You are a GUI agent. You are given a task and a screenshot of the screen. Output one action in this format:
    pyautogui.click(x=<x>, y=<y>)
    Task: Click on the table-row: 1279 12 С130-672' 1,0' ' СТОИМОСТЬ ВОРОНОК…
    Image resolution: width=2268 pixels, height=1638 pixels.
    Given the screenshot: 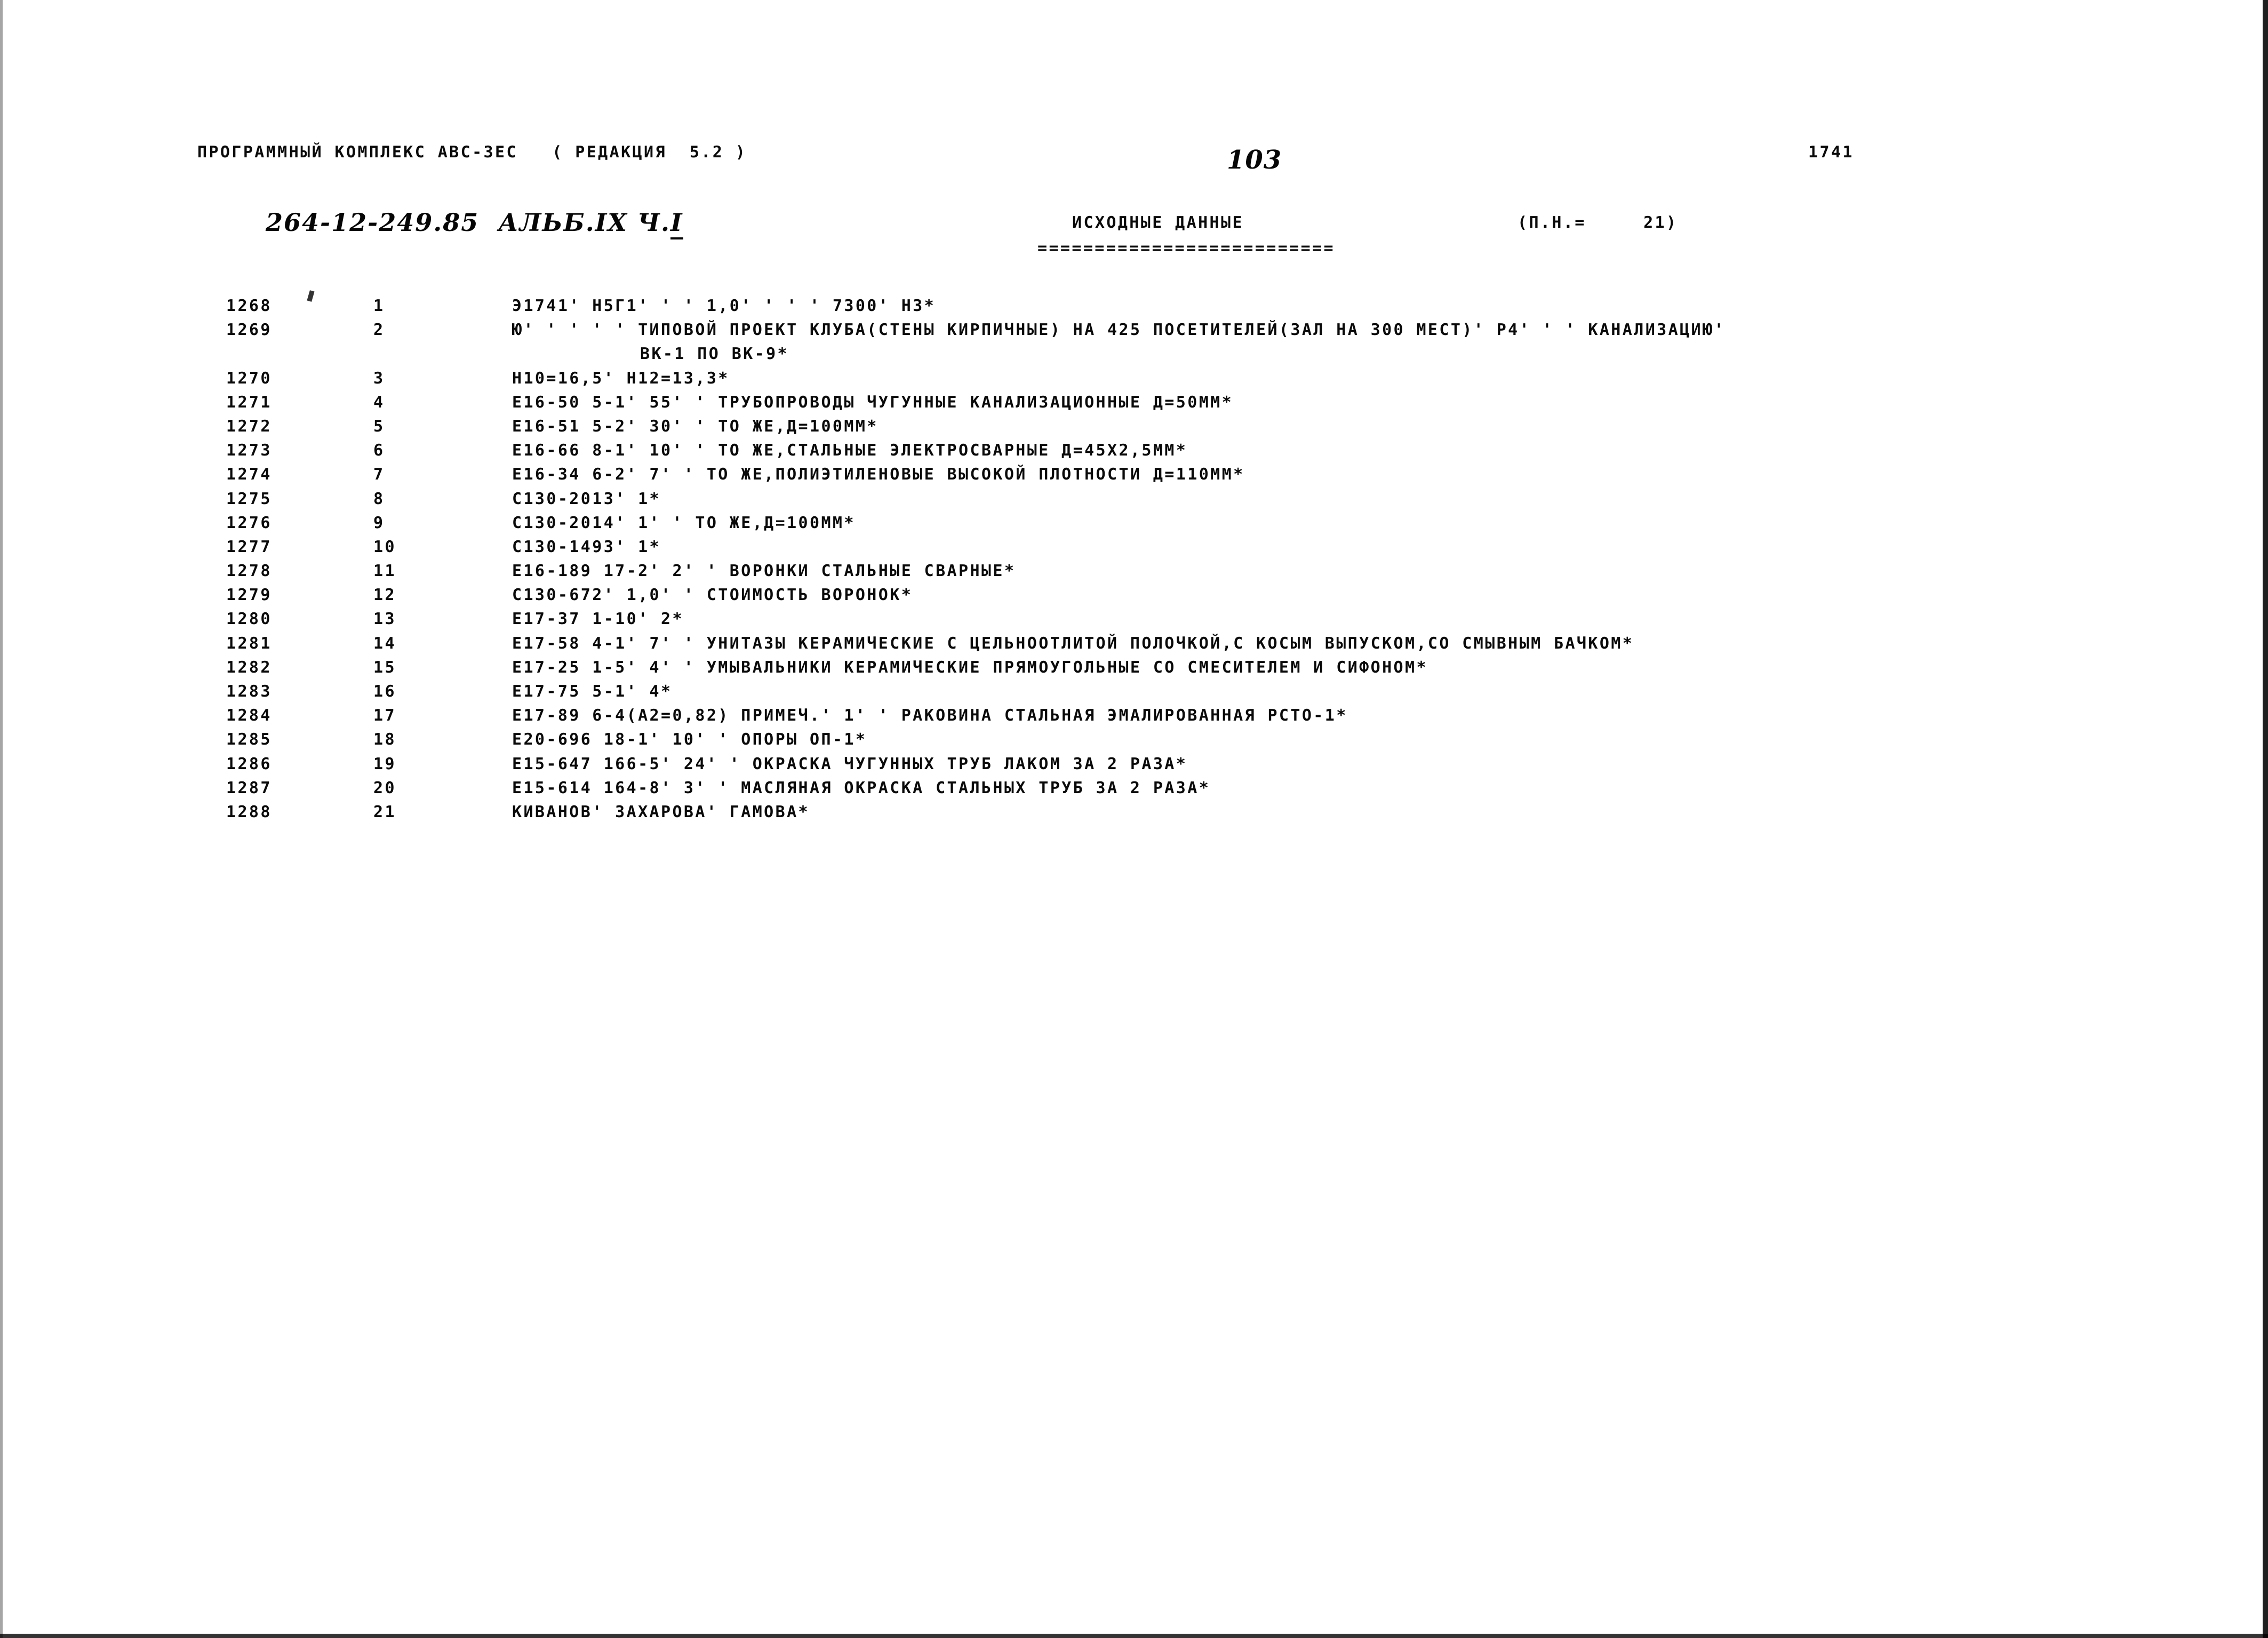 What is the action you would take?
    pyautogui.click(x=1134, y=598)
    